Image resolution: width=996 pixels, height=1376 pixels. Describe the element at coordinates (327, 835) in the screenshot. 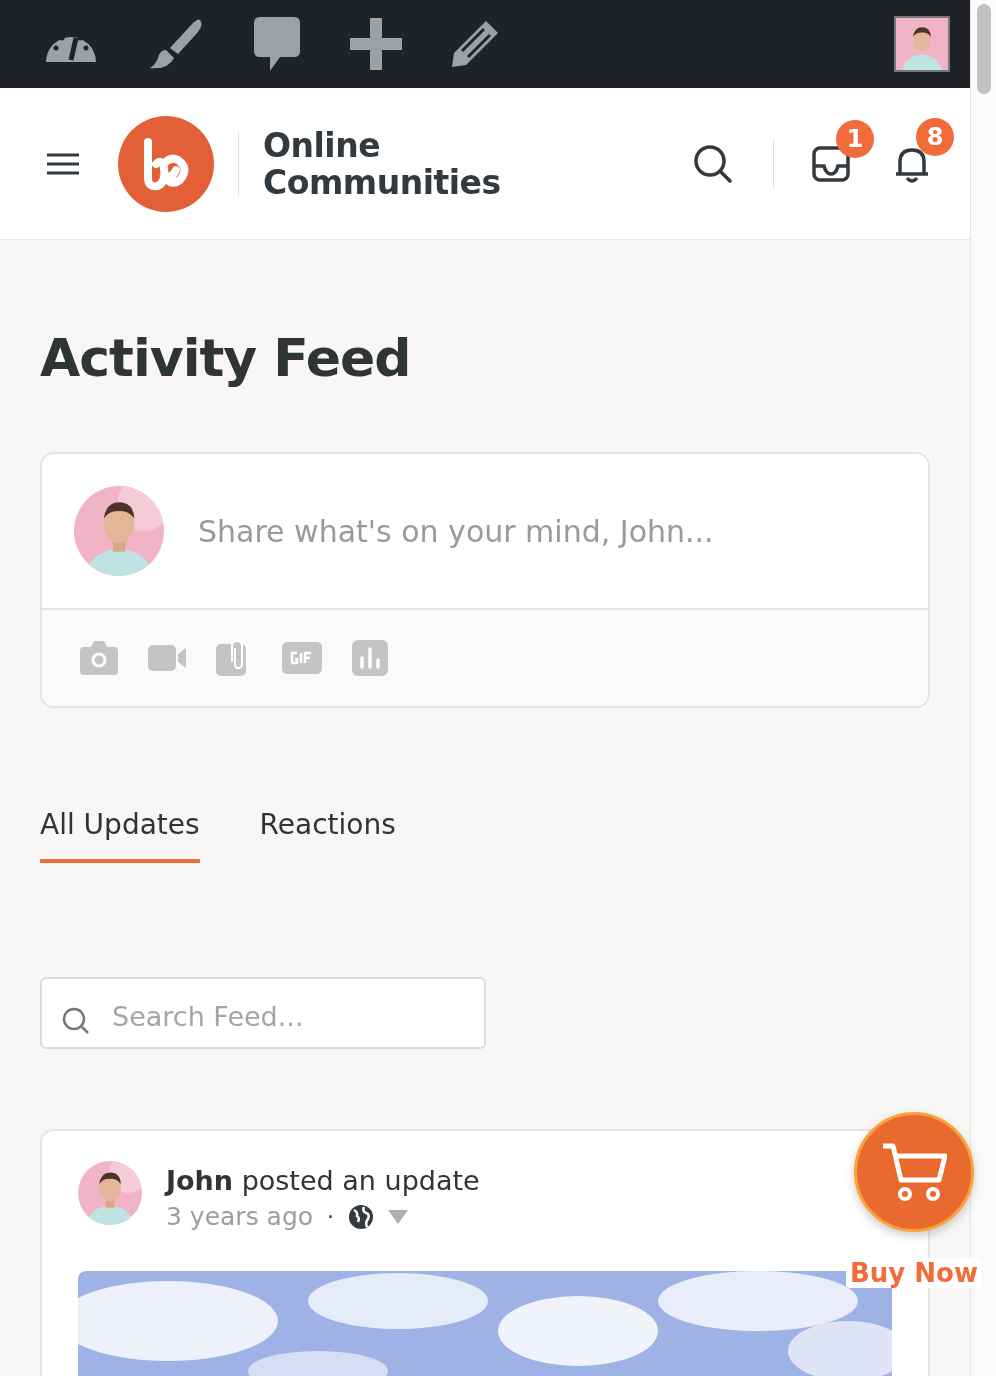

I see `feed-tab: Reactions` at that location.